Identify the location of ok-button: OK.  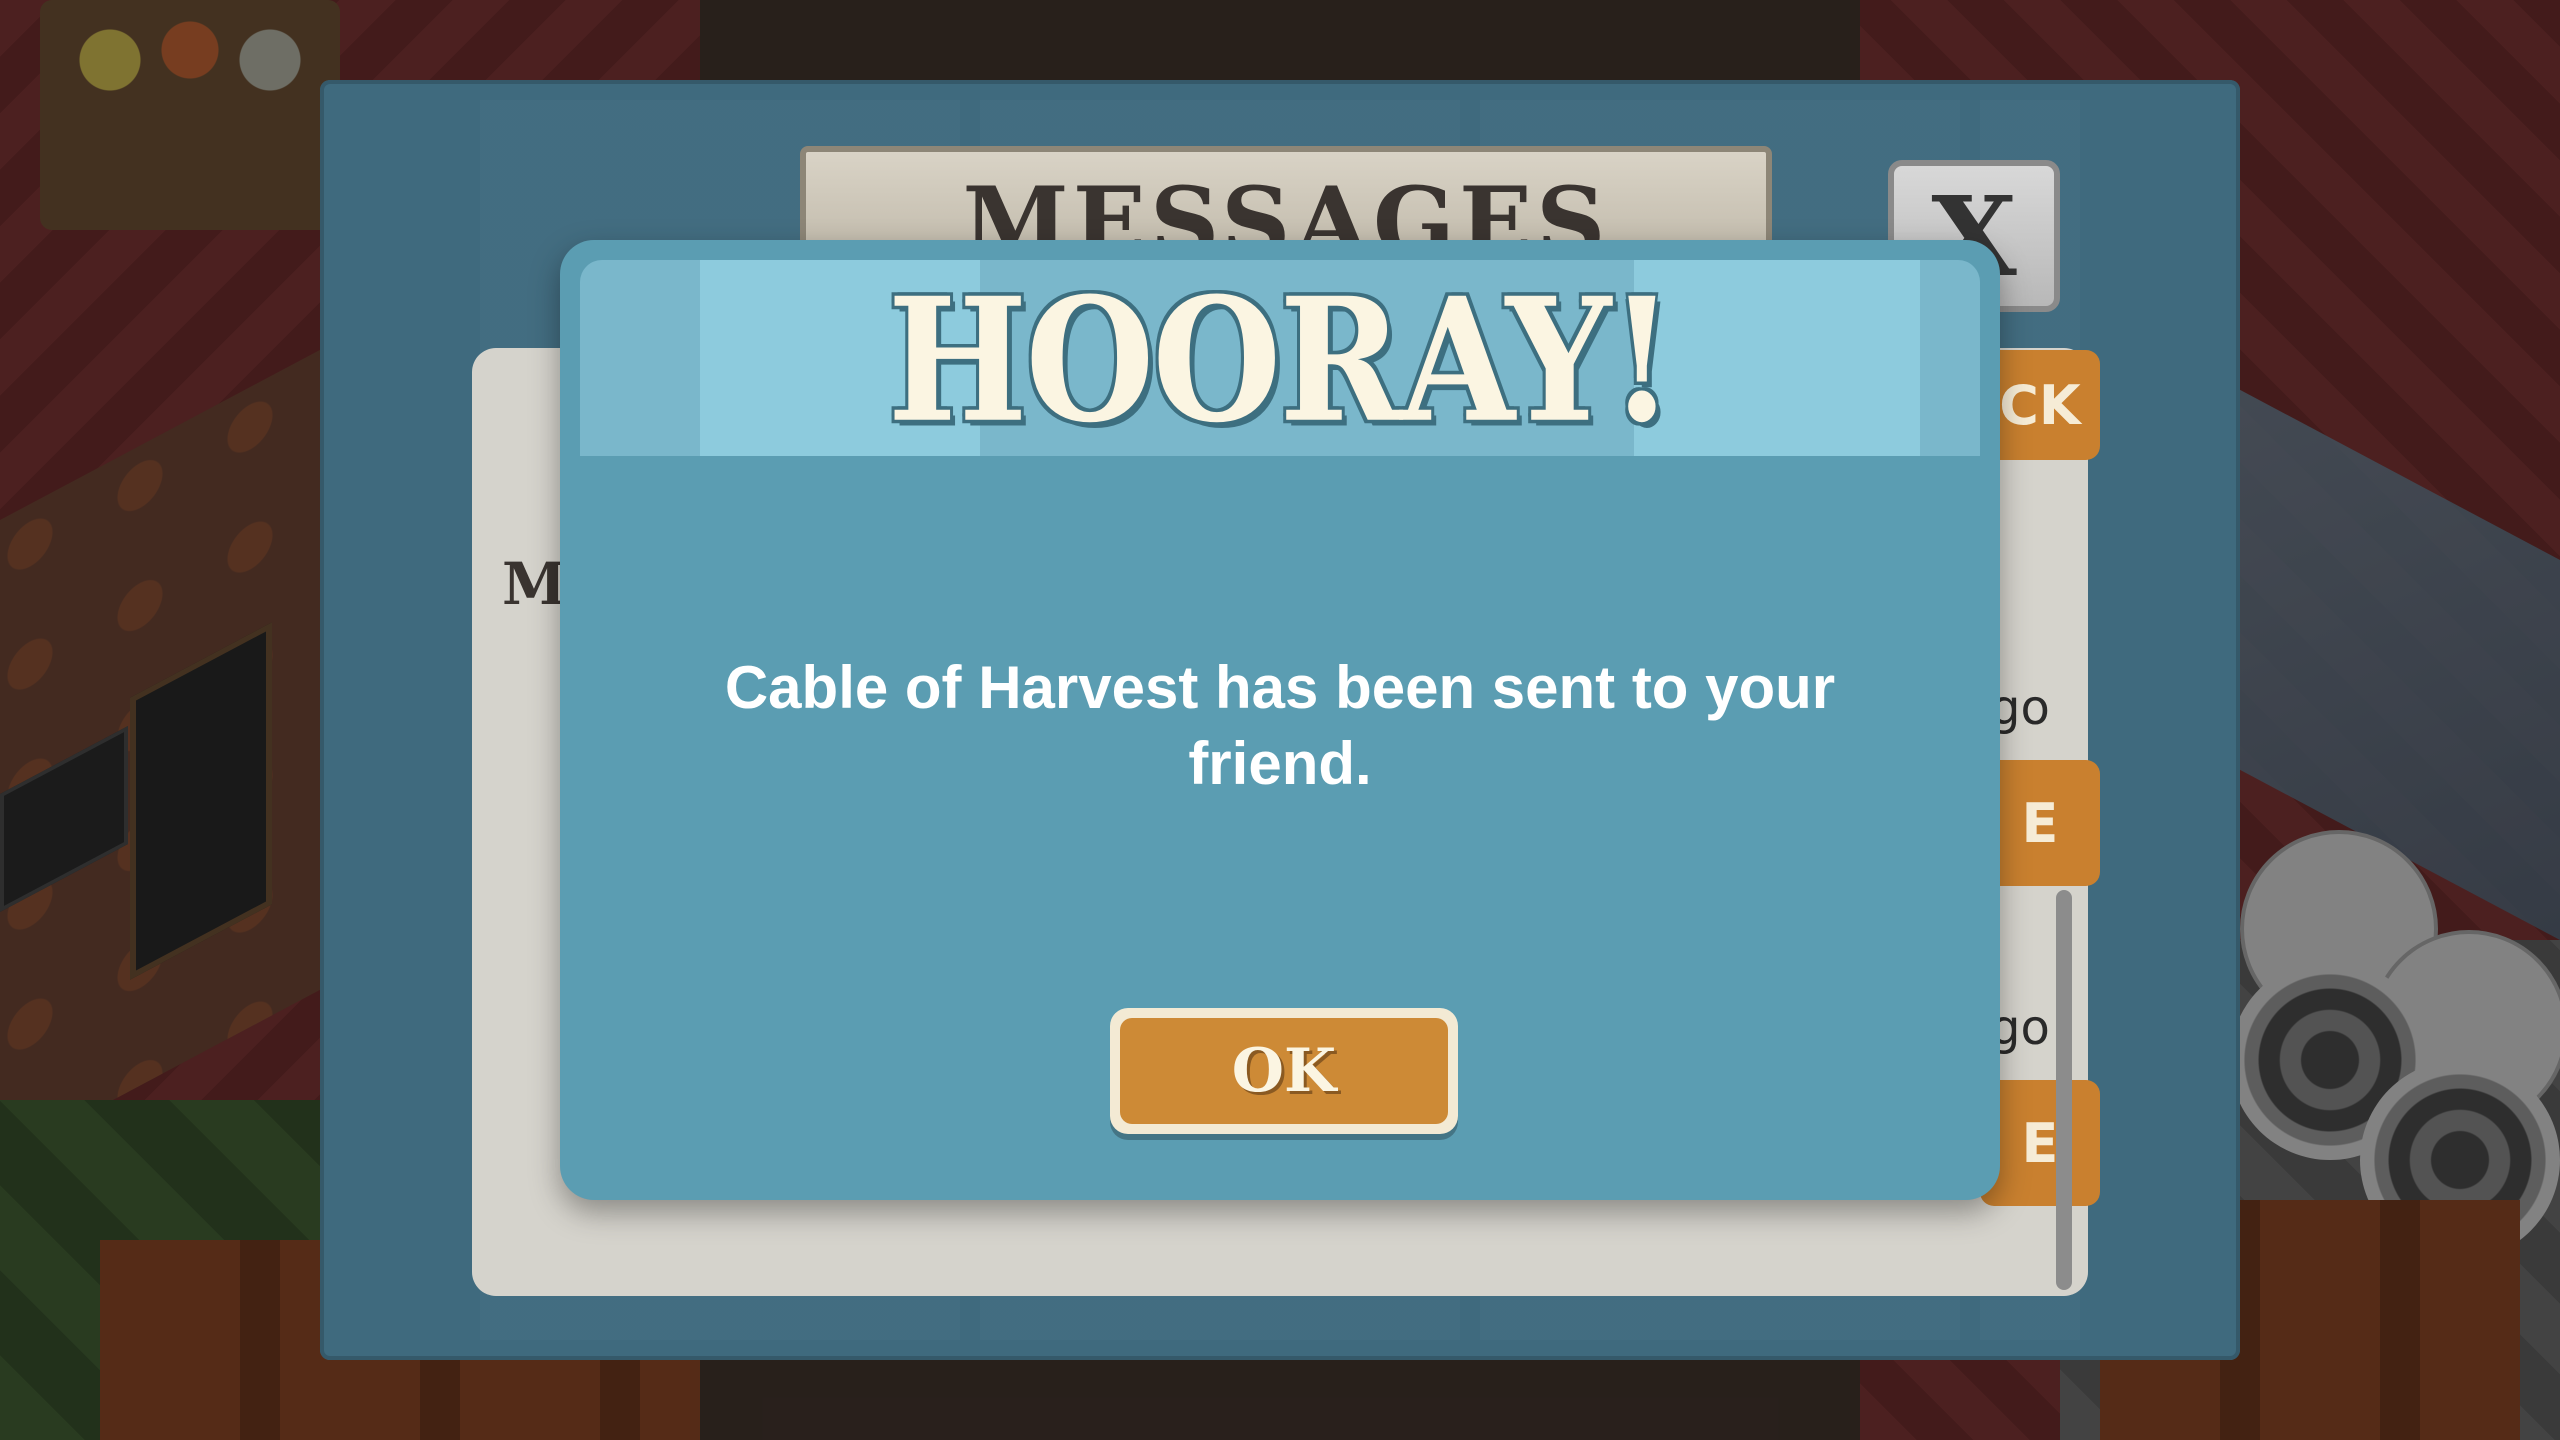
(1284, 1071).